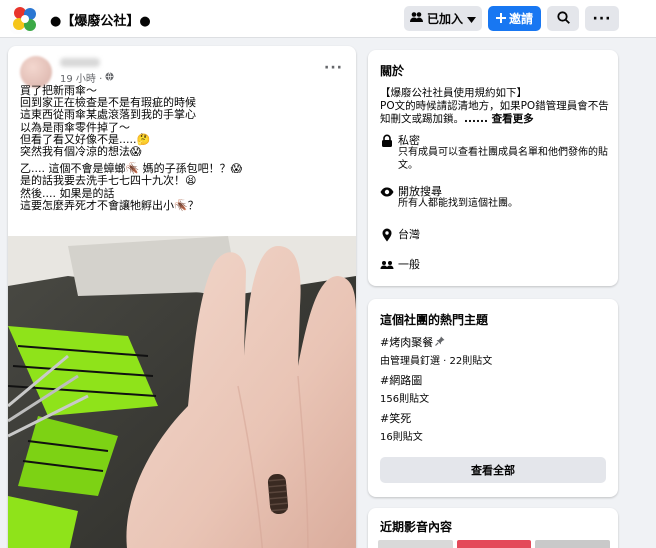 The width and height of the screenshot is (656, 548). I want to click on see-all-button: 查看全部, so click(493, 470).